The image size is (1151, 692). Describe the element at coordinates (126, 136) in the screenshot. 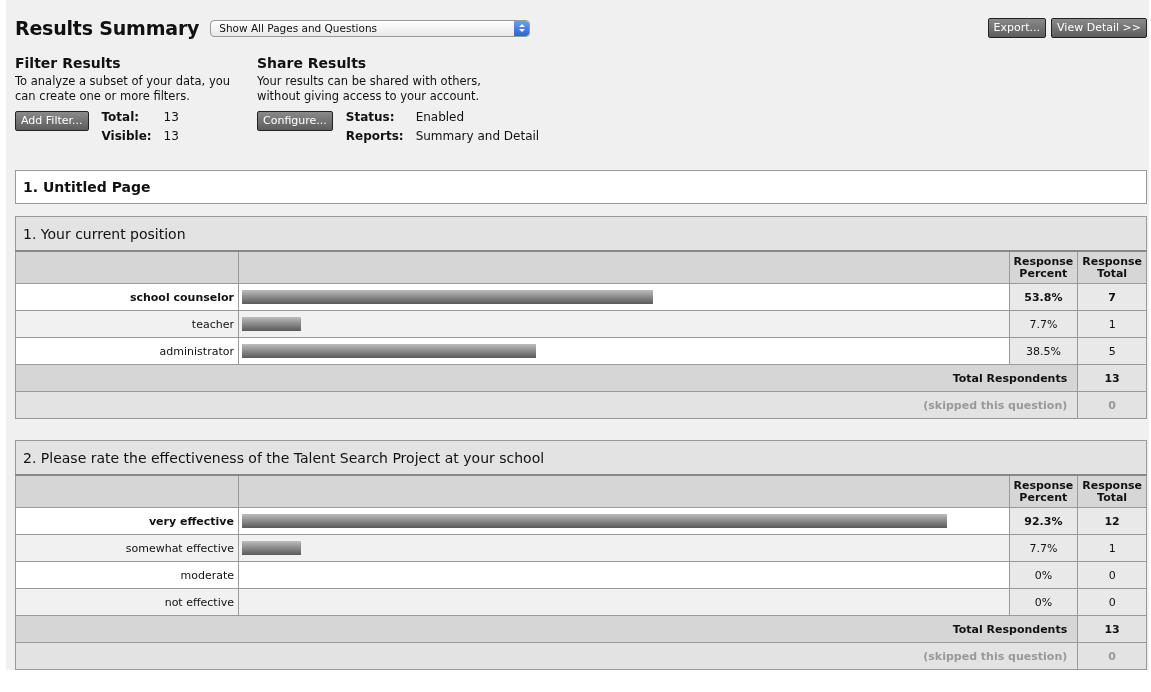

I see `stat-label: Visible:` at that location.